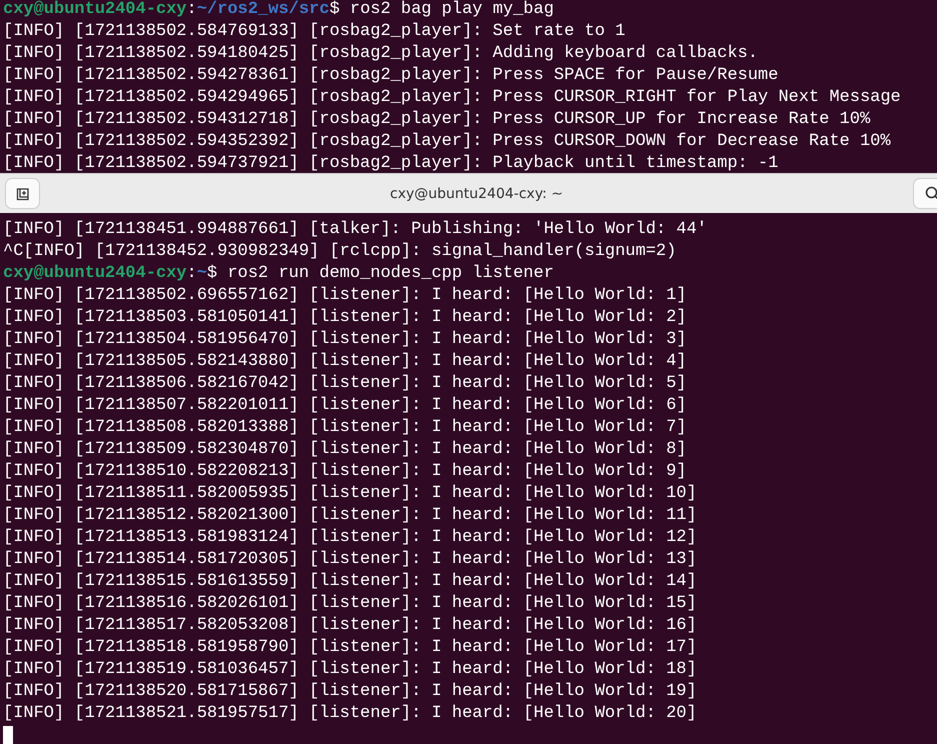  Describe the element at coordinates (345, 296) in the screenshot. I see `terminal-line: [INFO] [1721138502.696557162] [listener]: I heard: [Hello World: 1]` at that location.